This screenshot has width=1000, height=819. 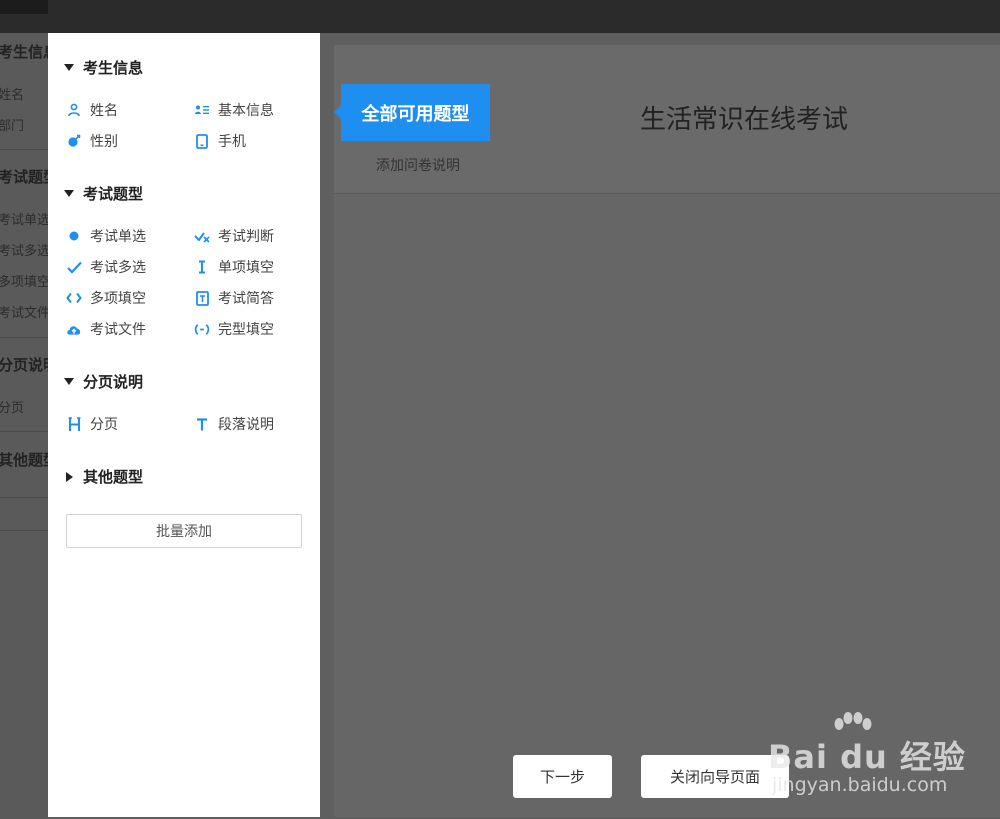 I want to click on radio-dot-icon, so click(x=74, y=236).